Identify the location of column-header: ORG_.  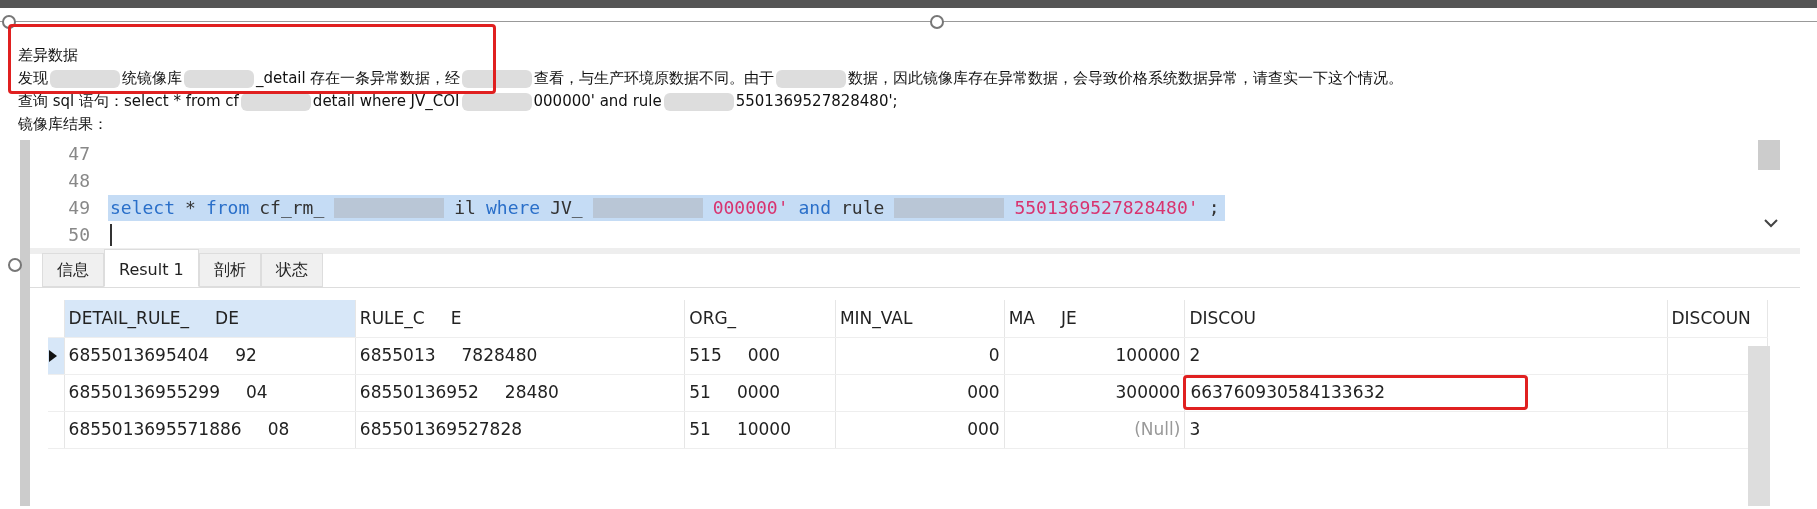
(760, 318).